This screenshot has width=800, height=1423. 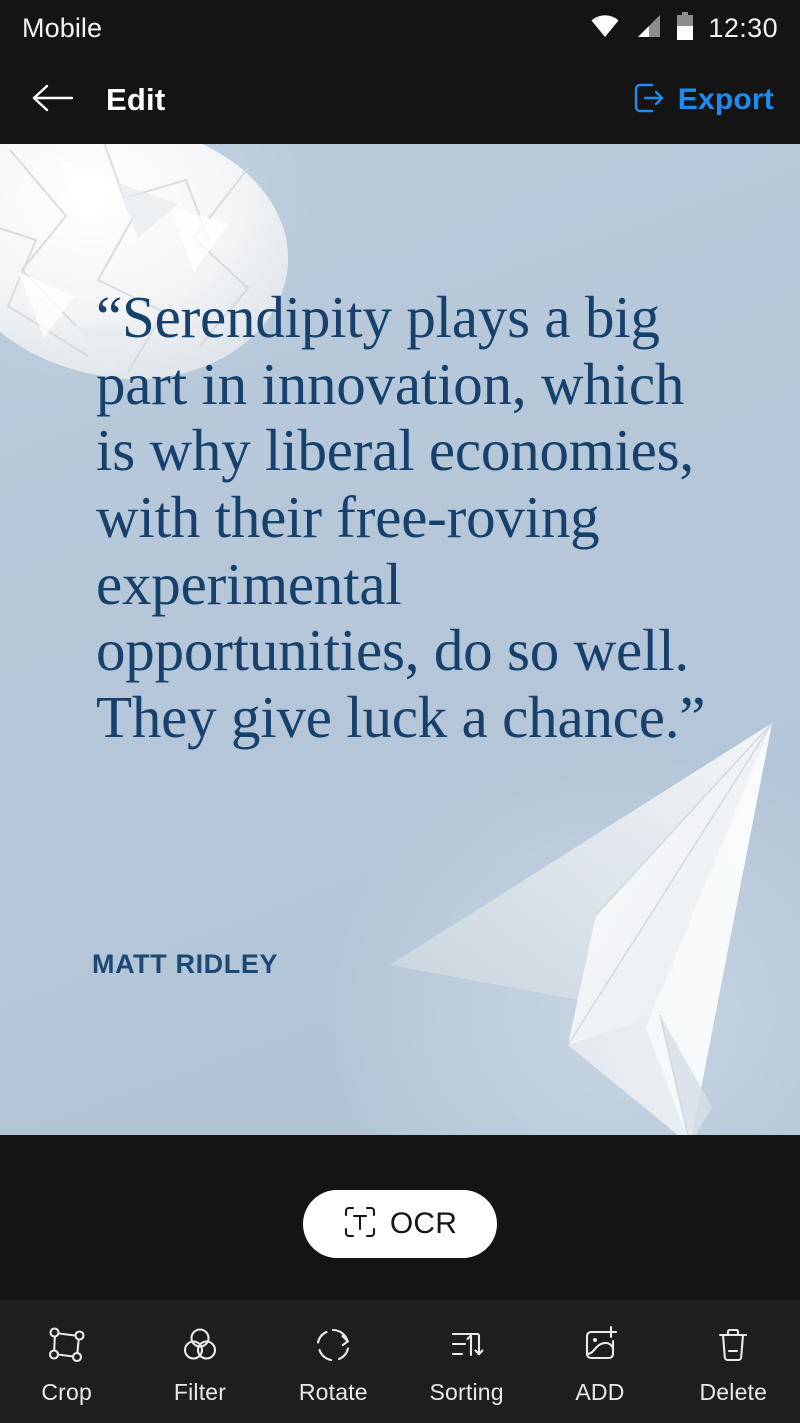 I want to click on arrow-left-icon, so click(x=52, y=100).